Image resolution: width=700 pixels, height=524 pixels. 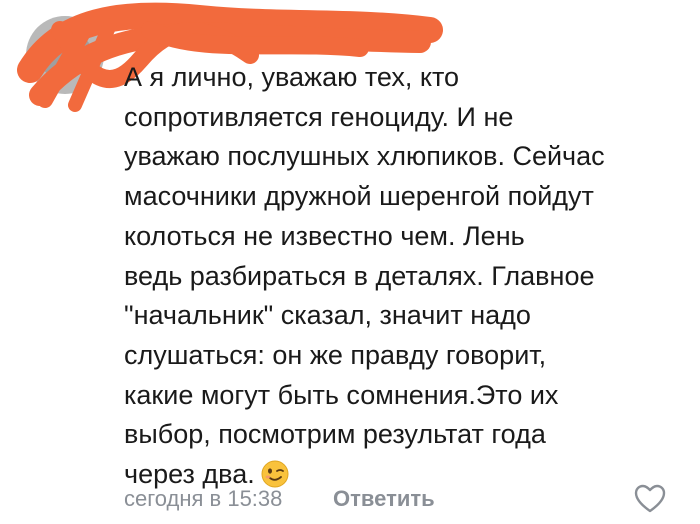 What do you see at coordinates (650, 499) in the screenshot?
I see `heart-outline-icon` at bounding box center [650, 499].